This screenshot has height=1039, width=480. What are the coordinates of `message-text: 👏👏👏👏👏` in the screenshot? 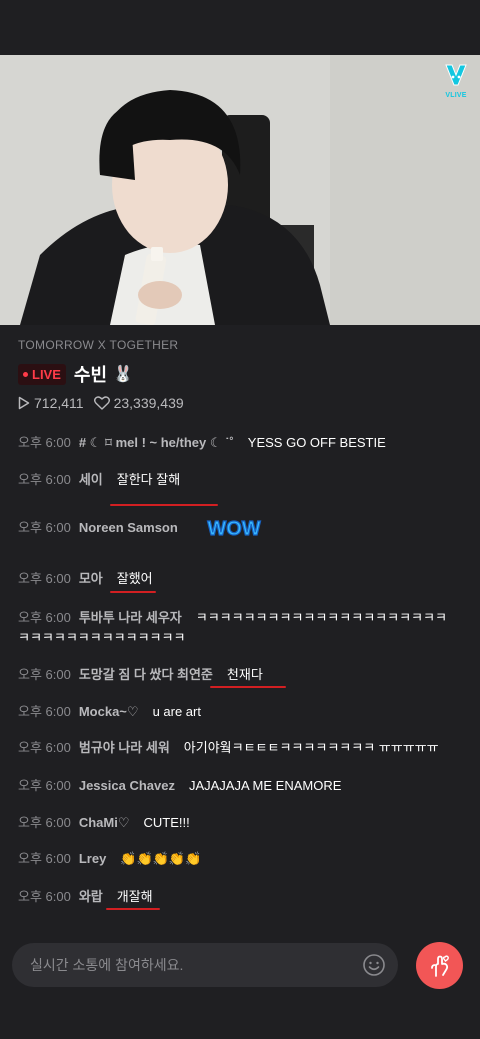 It's located at (161, 858).